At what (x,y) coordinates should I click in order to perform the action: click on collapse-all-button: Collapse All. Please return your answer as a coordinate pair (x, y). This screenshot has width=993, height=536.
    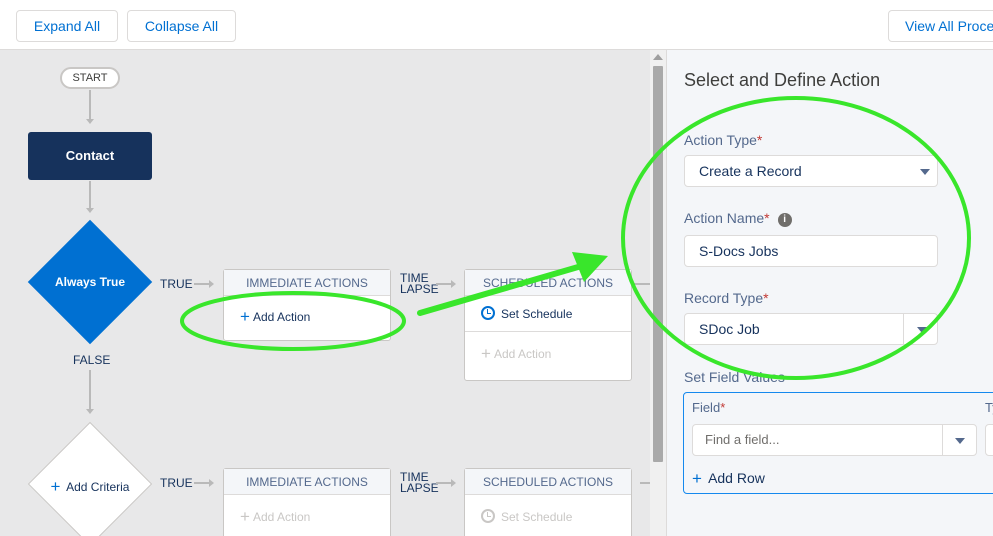
    Looking at the image, I should click on (181, 26).